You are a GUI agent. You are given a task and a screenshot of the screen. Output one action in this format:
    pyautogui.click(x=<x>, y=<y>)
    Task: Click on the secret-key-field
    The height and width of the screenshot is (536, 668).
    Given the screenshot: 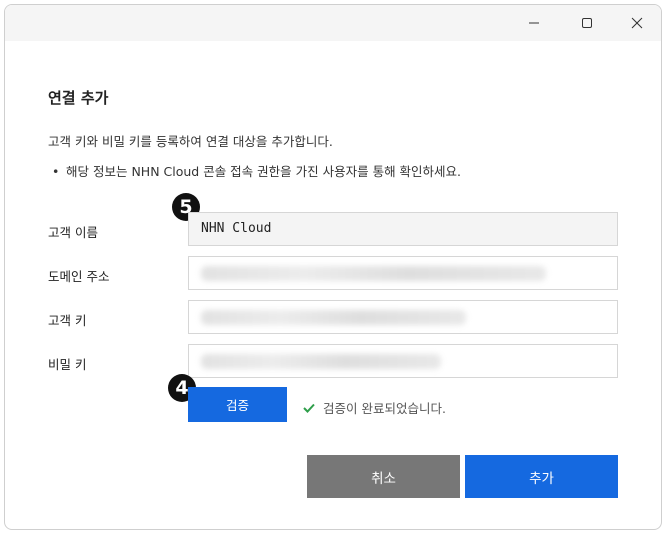 What is the action you would take?
    pyautogui.click(x=403, y=361)
    